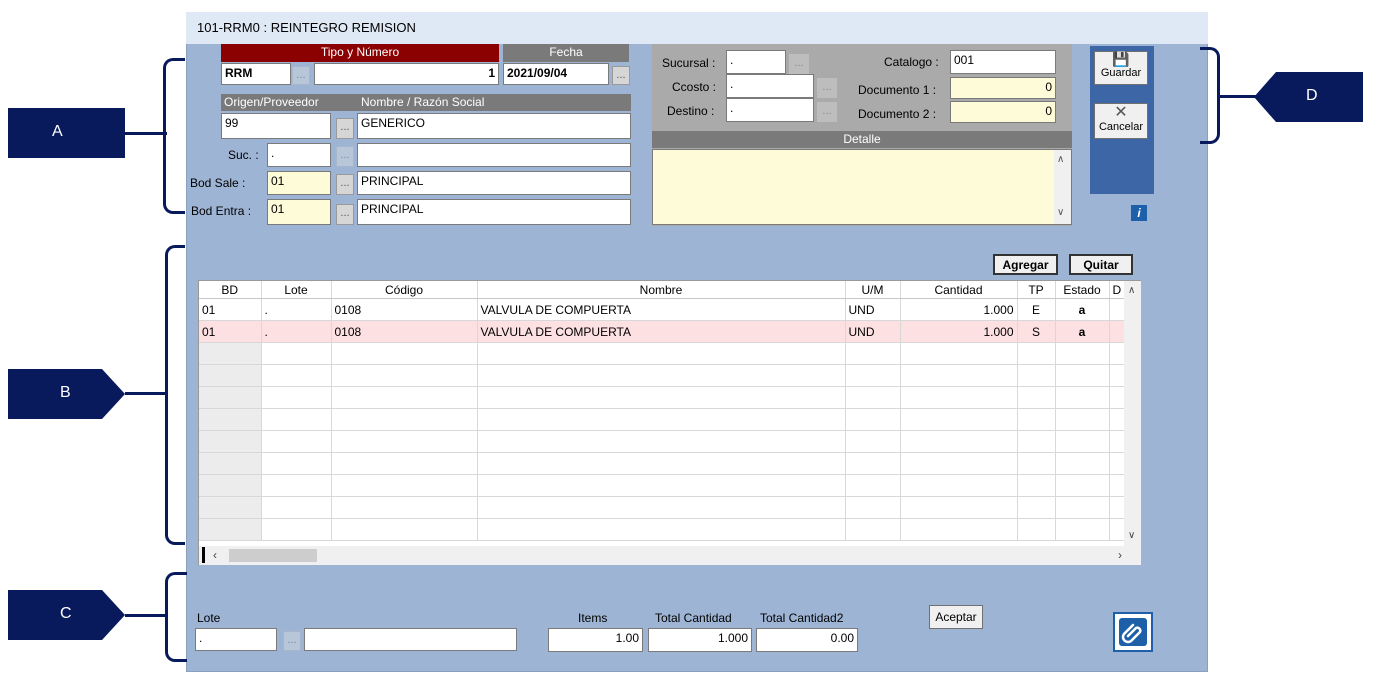 This screenshot has width=1377, height=674. Describe the element at coordinates (1060, 159) in the screenshot. I see `scroll-up-icon: ∧` at that location.